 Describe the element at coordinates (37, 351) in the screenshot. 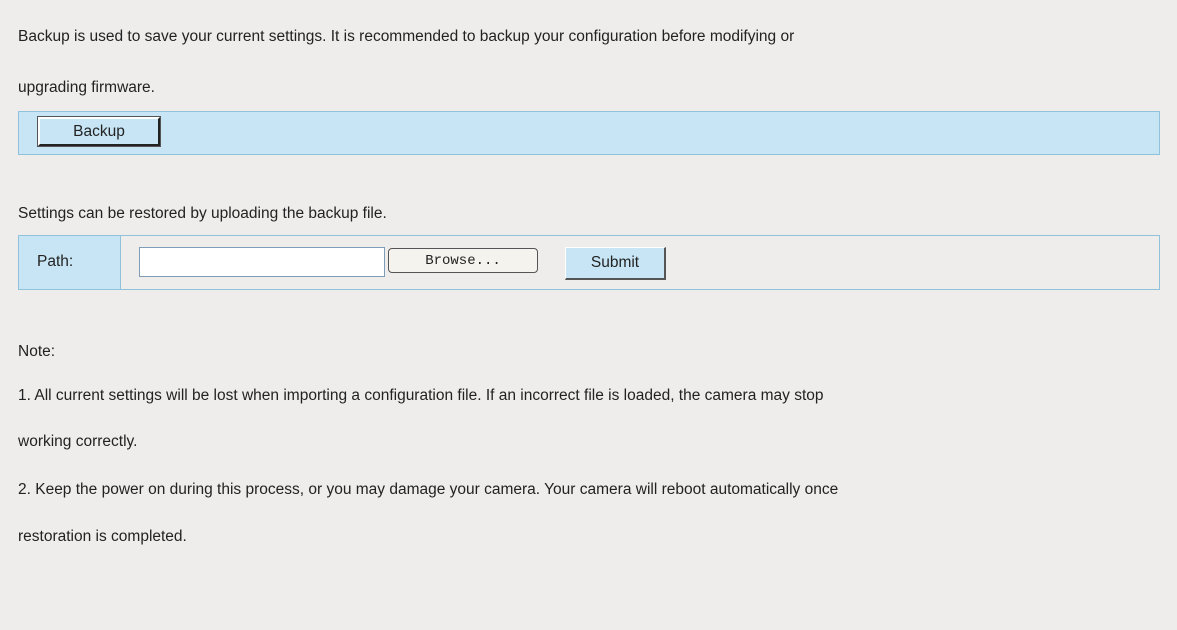

I see `note-heading: Note:` at that location.